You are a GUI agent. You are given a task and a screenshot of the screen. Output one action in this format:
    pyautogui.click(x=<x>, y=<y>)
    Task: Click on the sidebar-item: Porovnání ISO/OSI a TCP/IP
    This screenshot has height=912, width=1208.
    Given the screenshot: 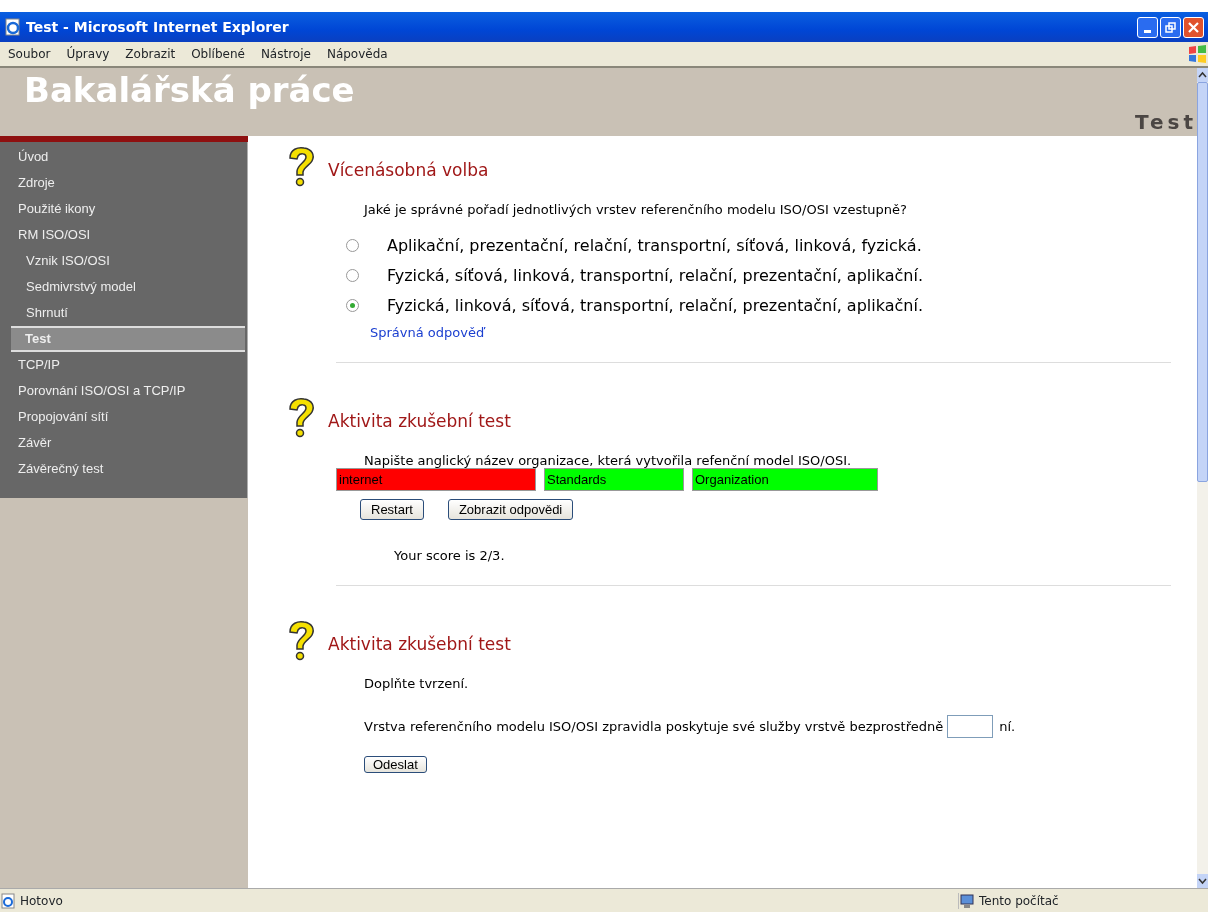 What is the action you would take?
    pyautogui.click(x=123, y=391)
    